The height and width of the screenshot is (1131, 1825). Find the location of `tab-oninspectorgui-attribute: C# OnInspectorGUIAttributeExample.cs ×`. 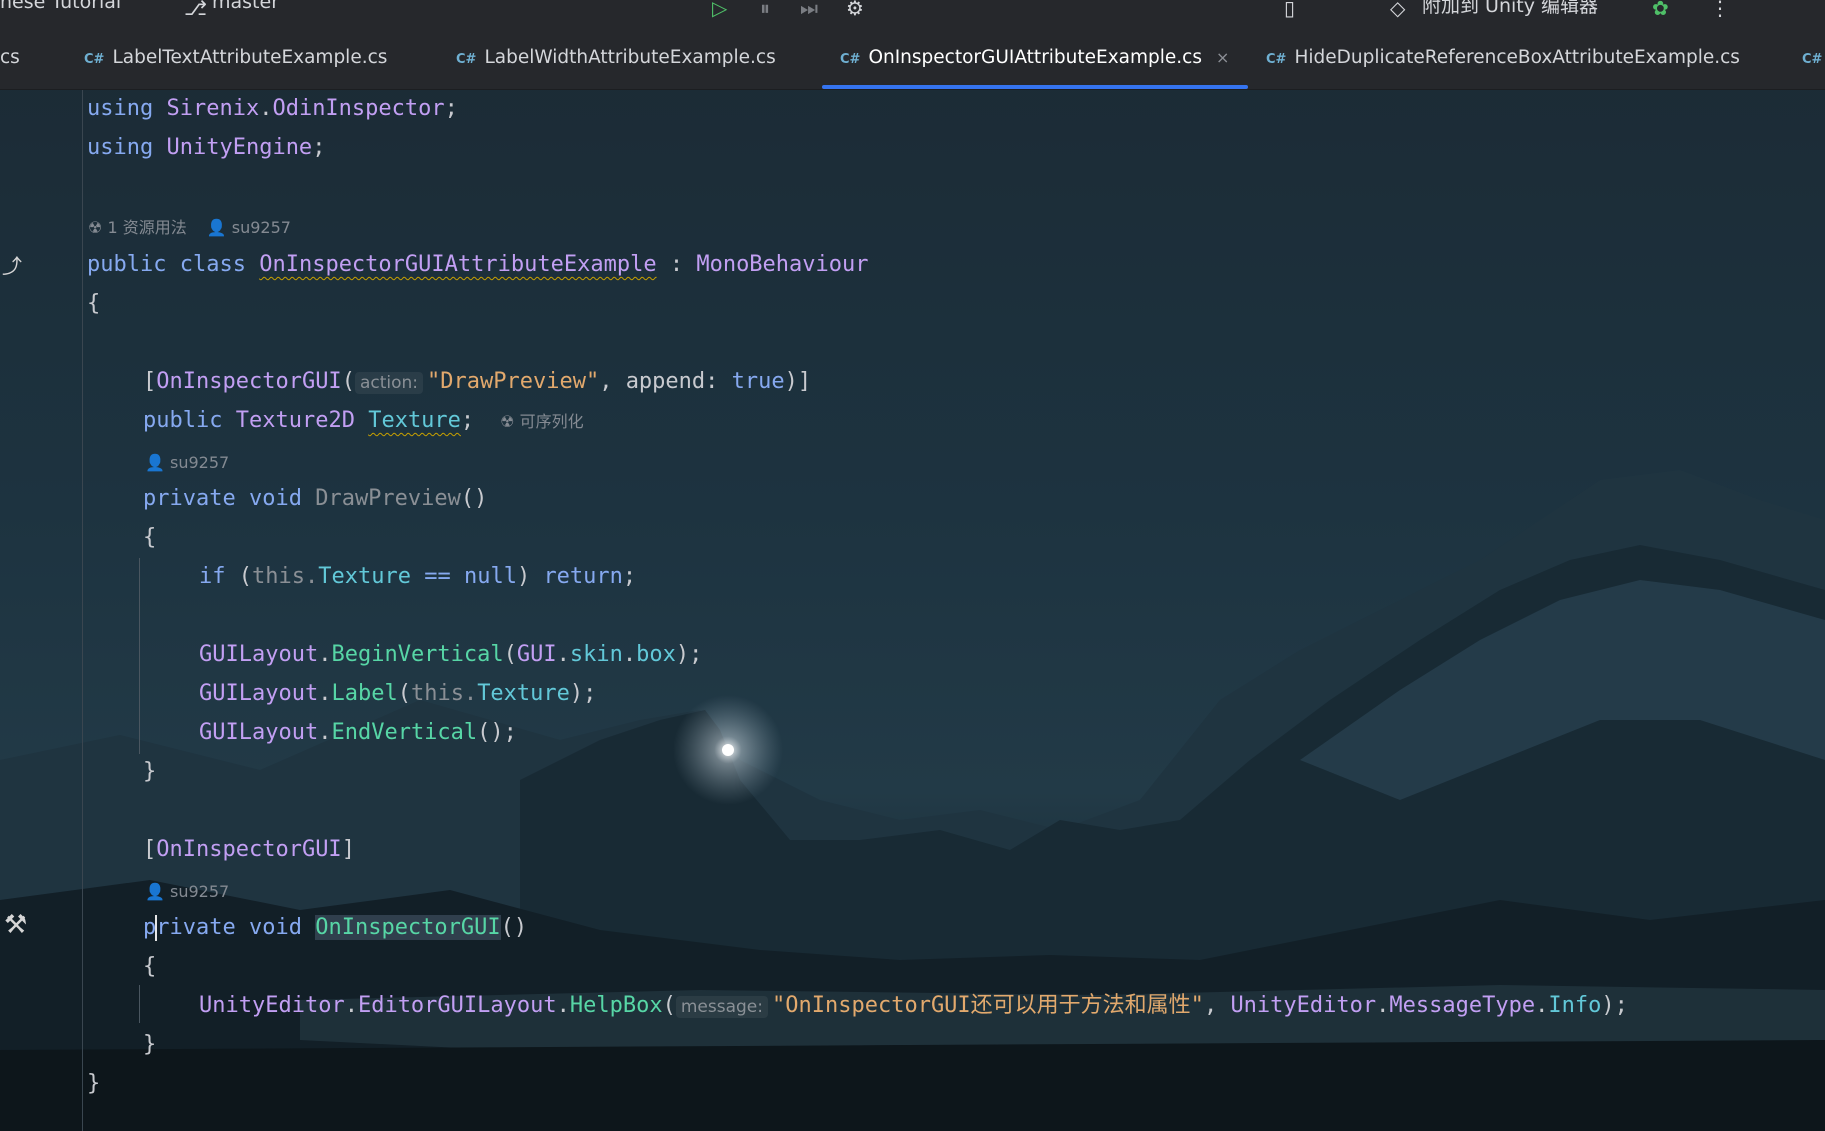

tab-oninspectorgui-attribute: C# OnInspectorGUIAttributeExample.cs × is located at coordinates (1035, 57).